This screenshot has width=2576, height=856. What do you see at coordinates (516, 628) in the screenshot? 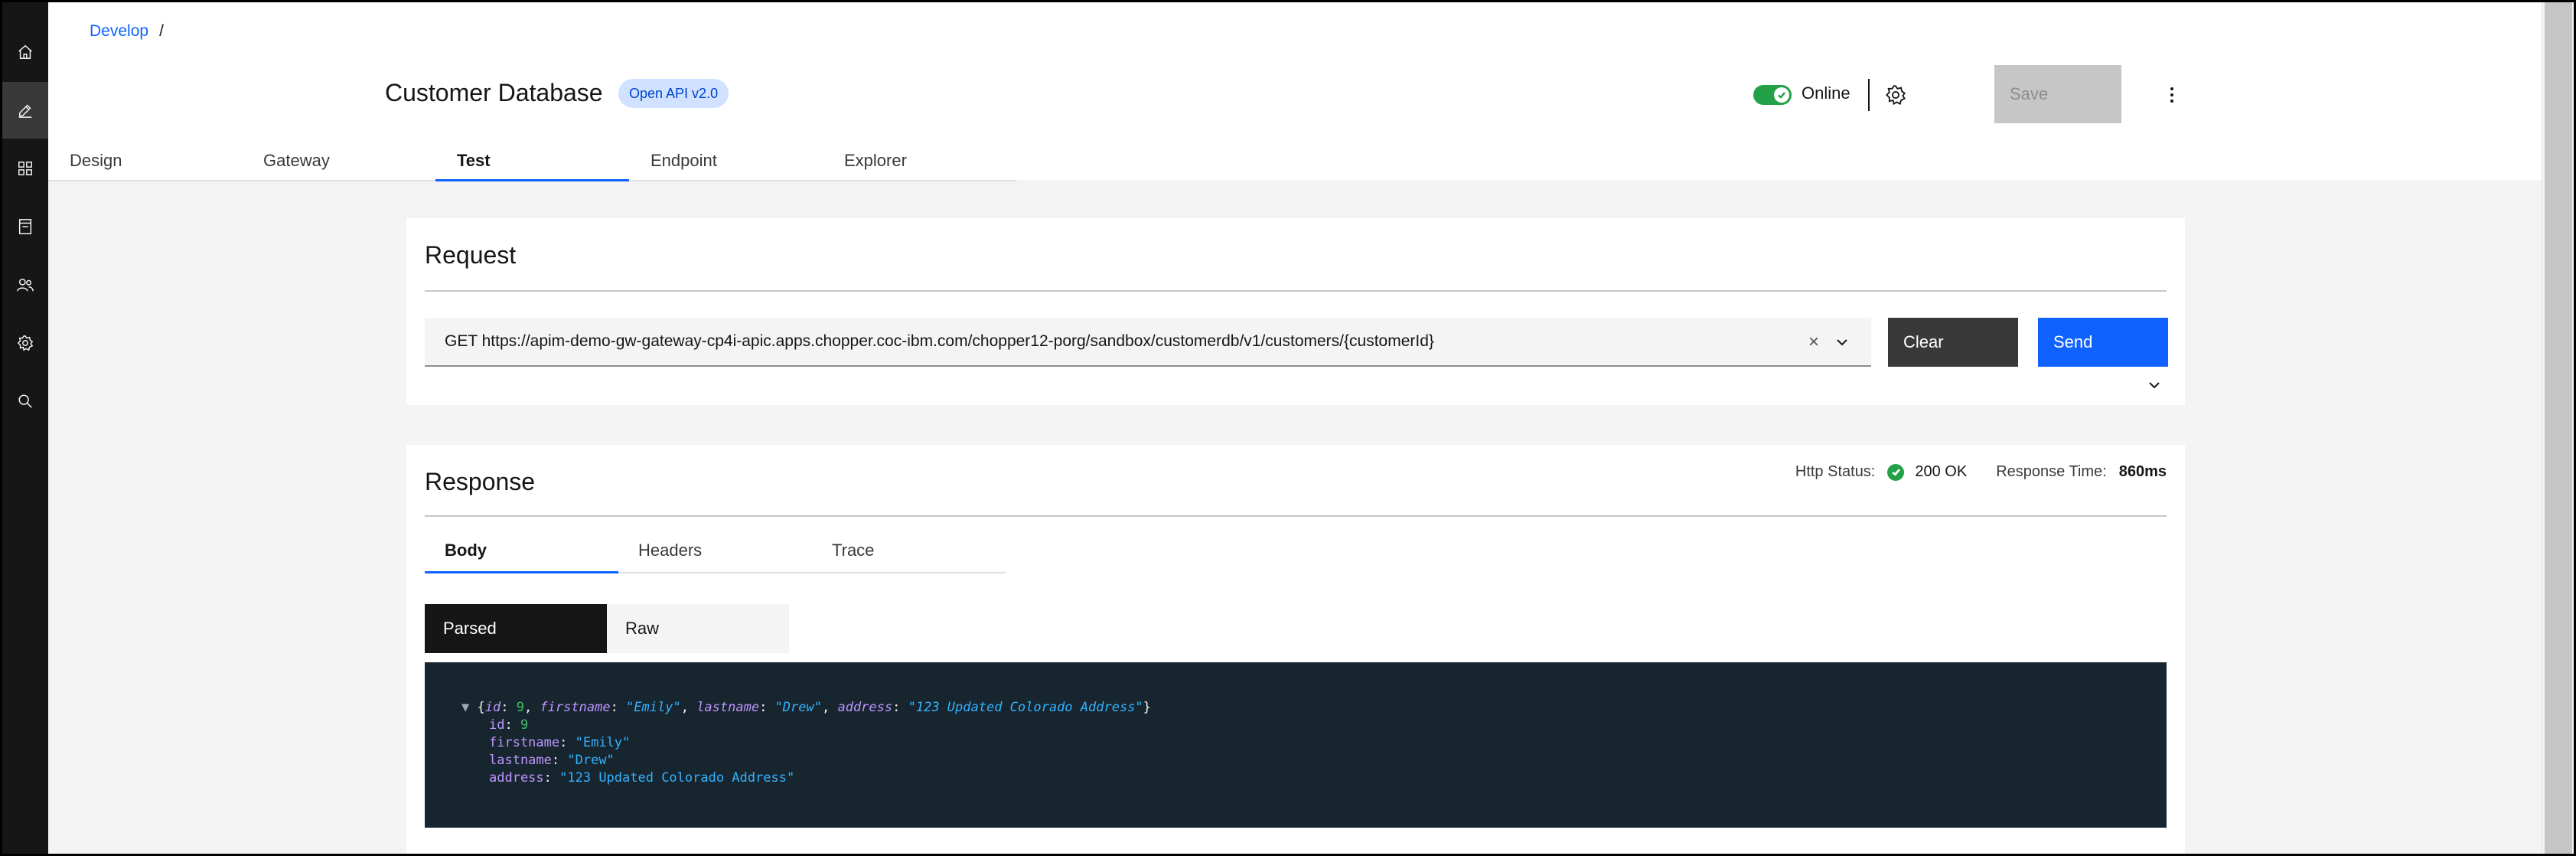
I see `parsed-view-button: Parsed` at bounding box center [516, 628].